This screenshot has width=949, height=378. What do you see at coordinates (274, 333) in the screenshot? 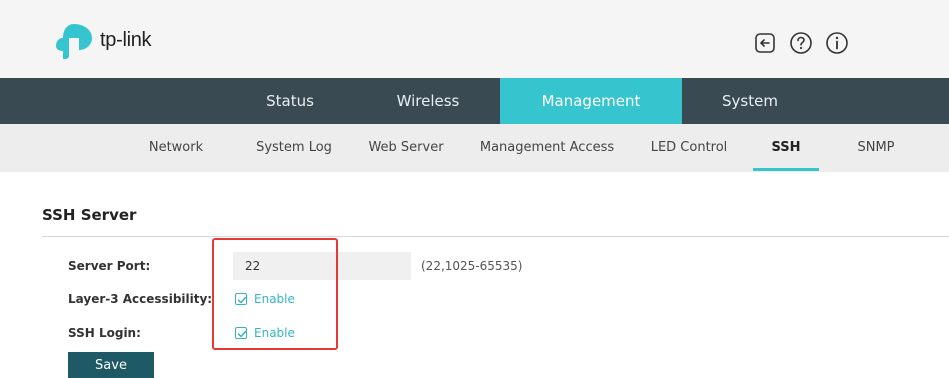
I see `ssh-login-enable-label: Enable` at bounding box center [274, 333].